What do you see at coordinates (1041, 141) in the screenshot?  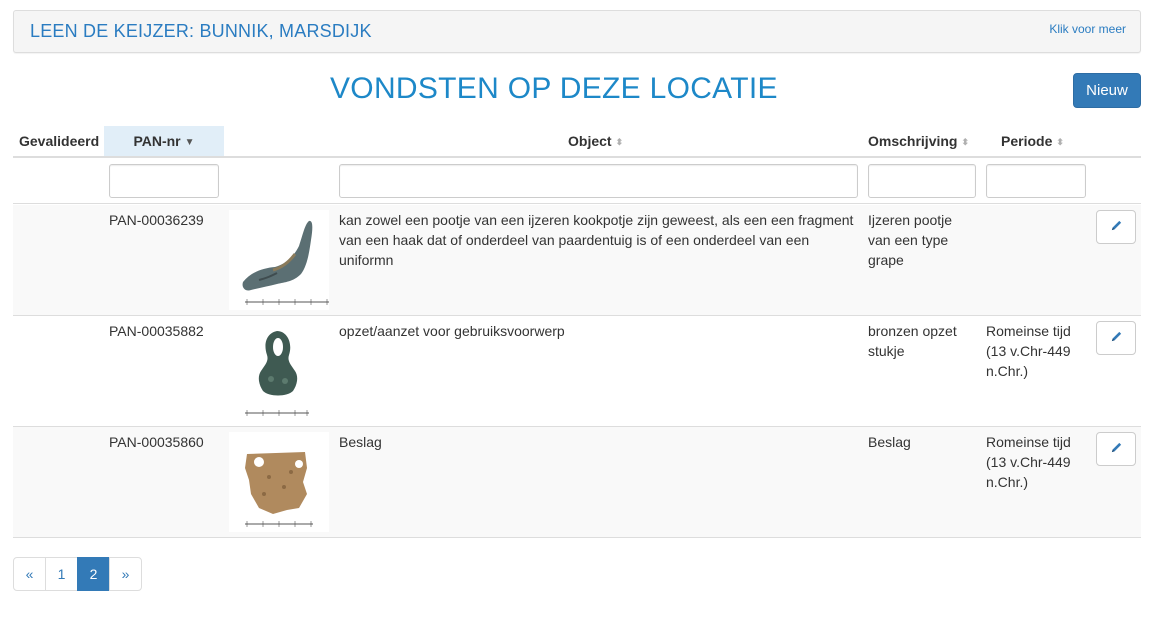 I see `column-header-period: Periode ⬍` at bounding box center [1041, 141].